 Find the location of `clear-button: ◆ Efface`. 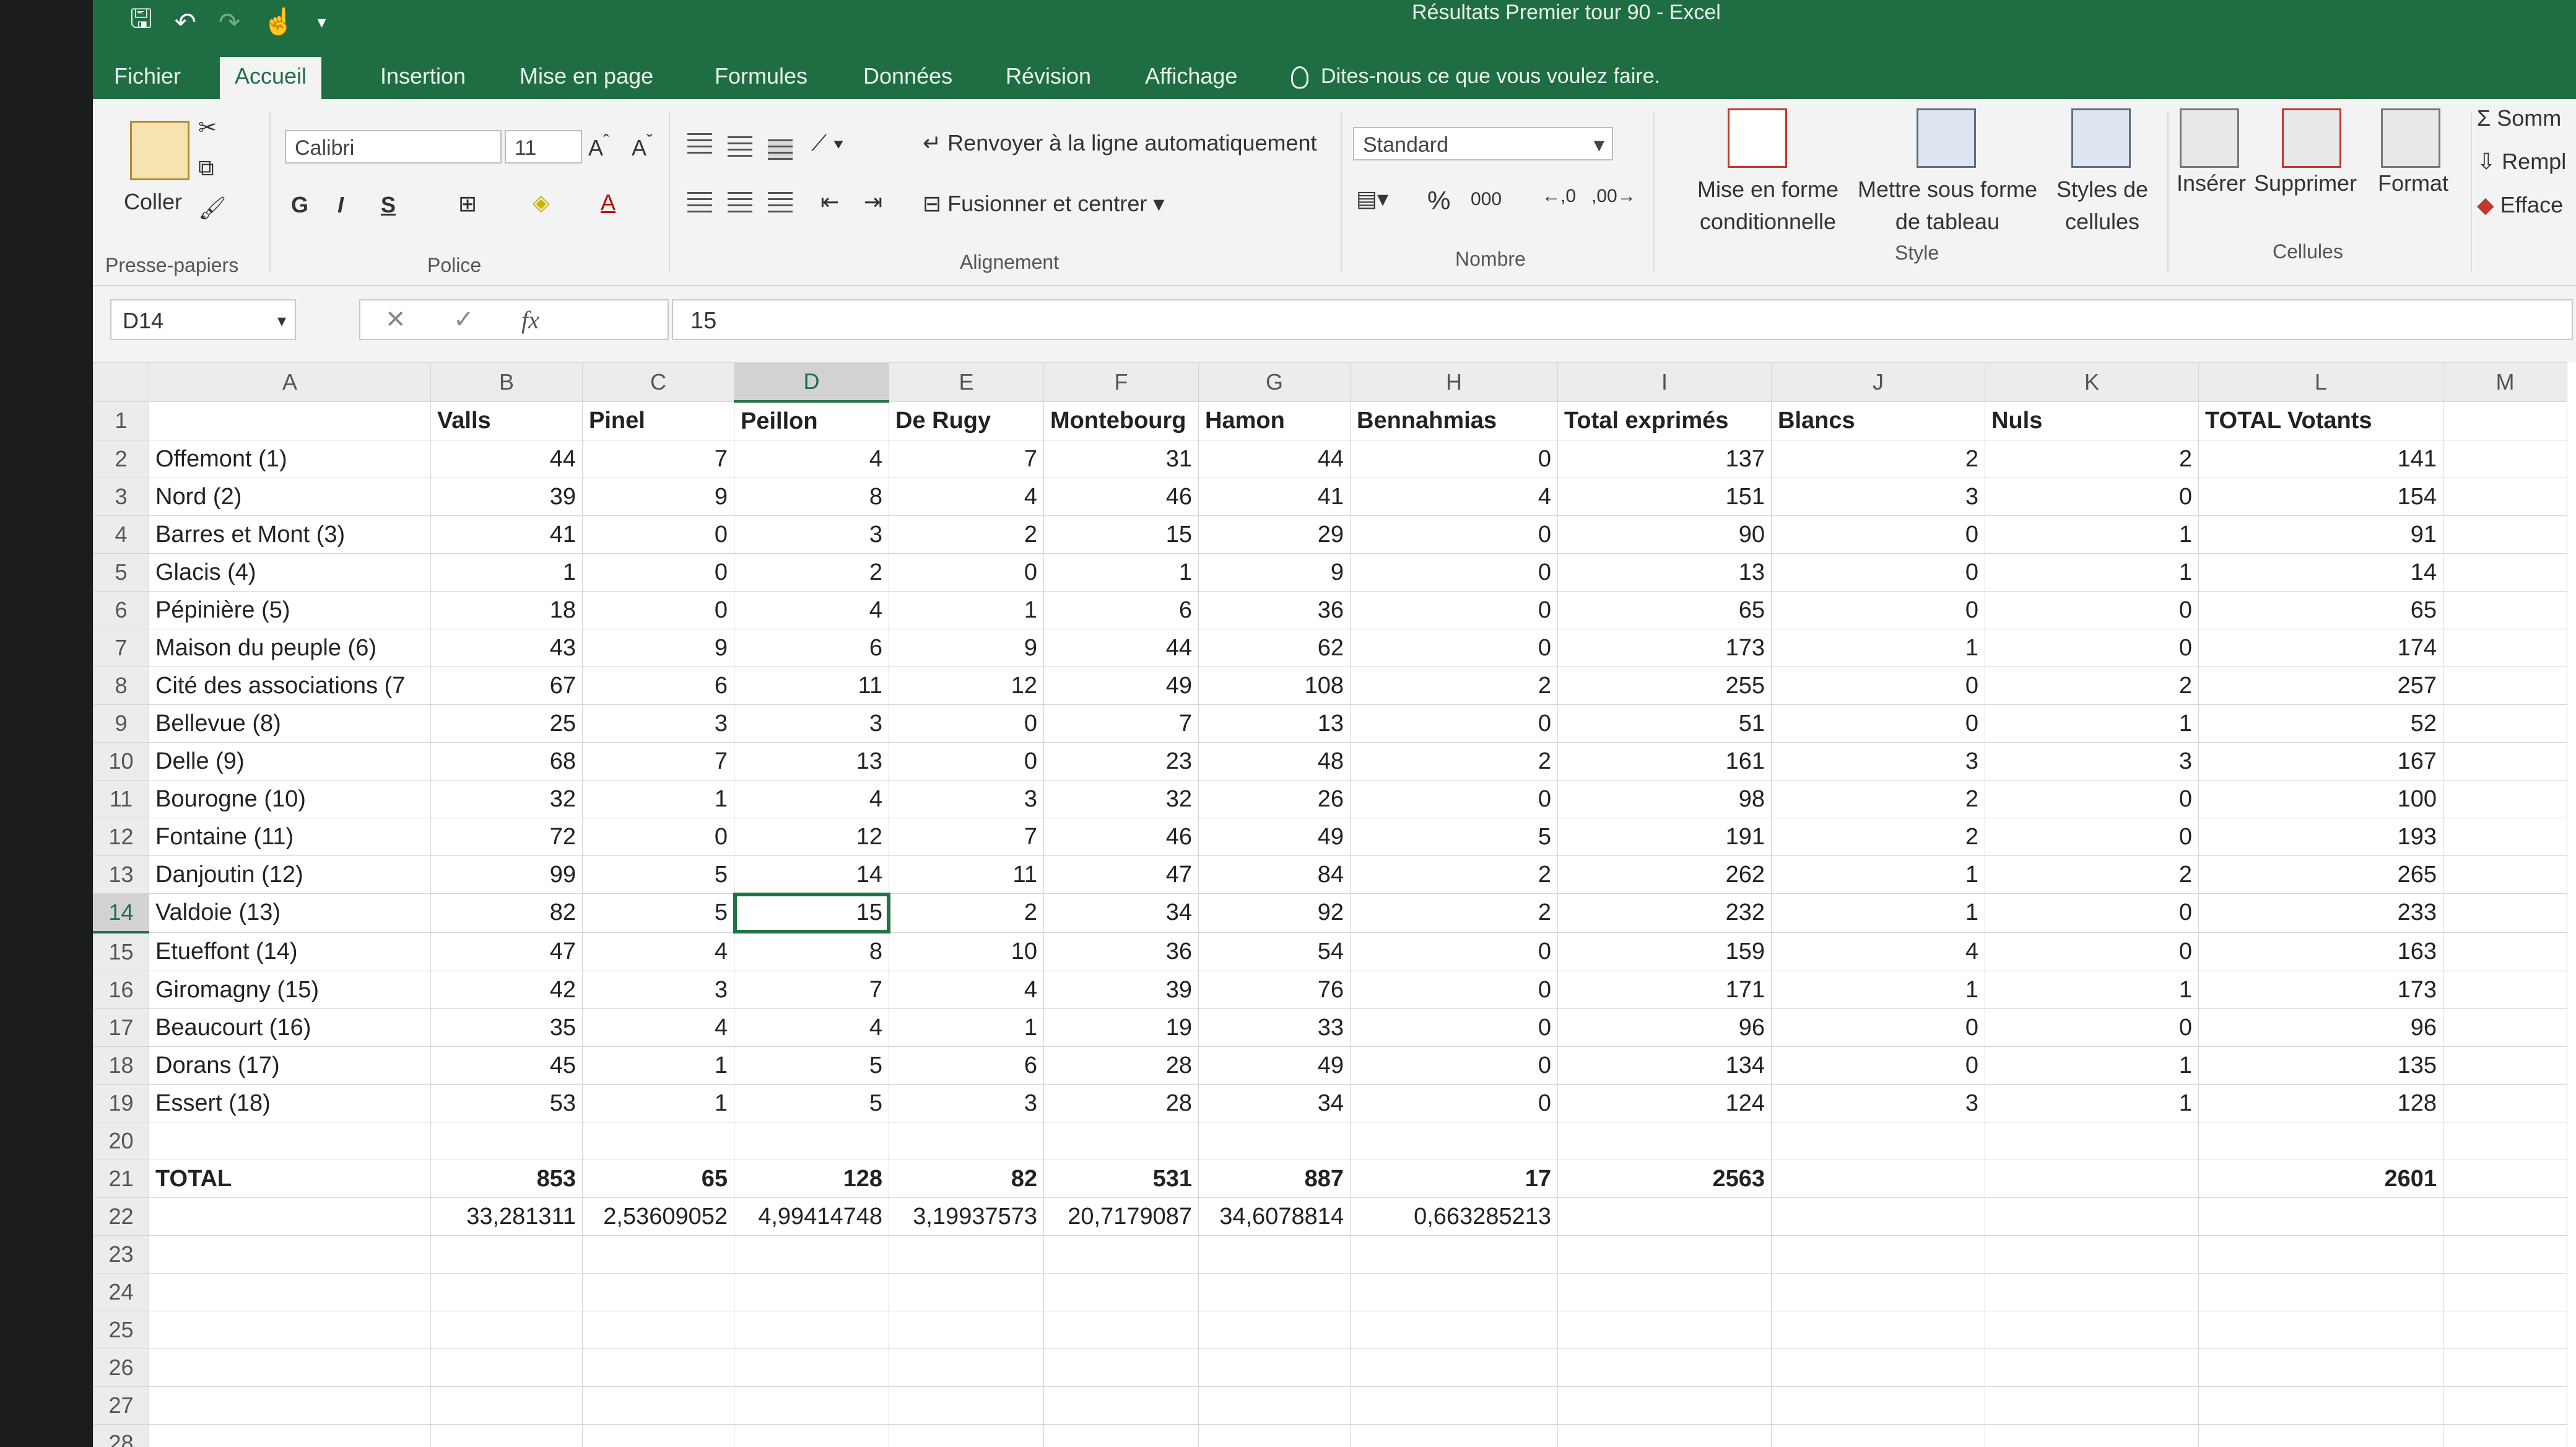

clear-button: ◆ Efface is located at coordinates (2520, 205).